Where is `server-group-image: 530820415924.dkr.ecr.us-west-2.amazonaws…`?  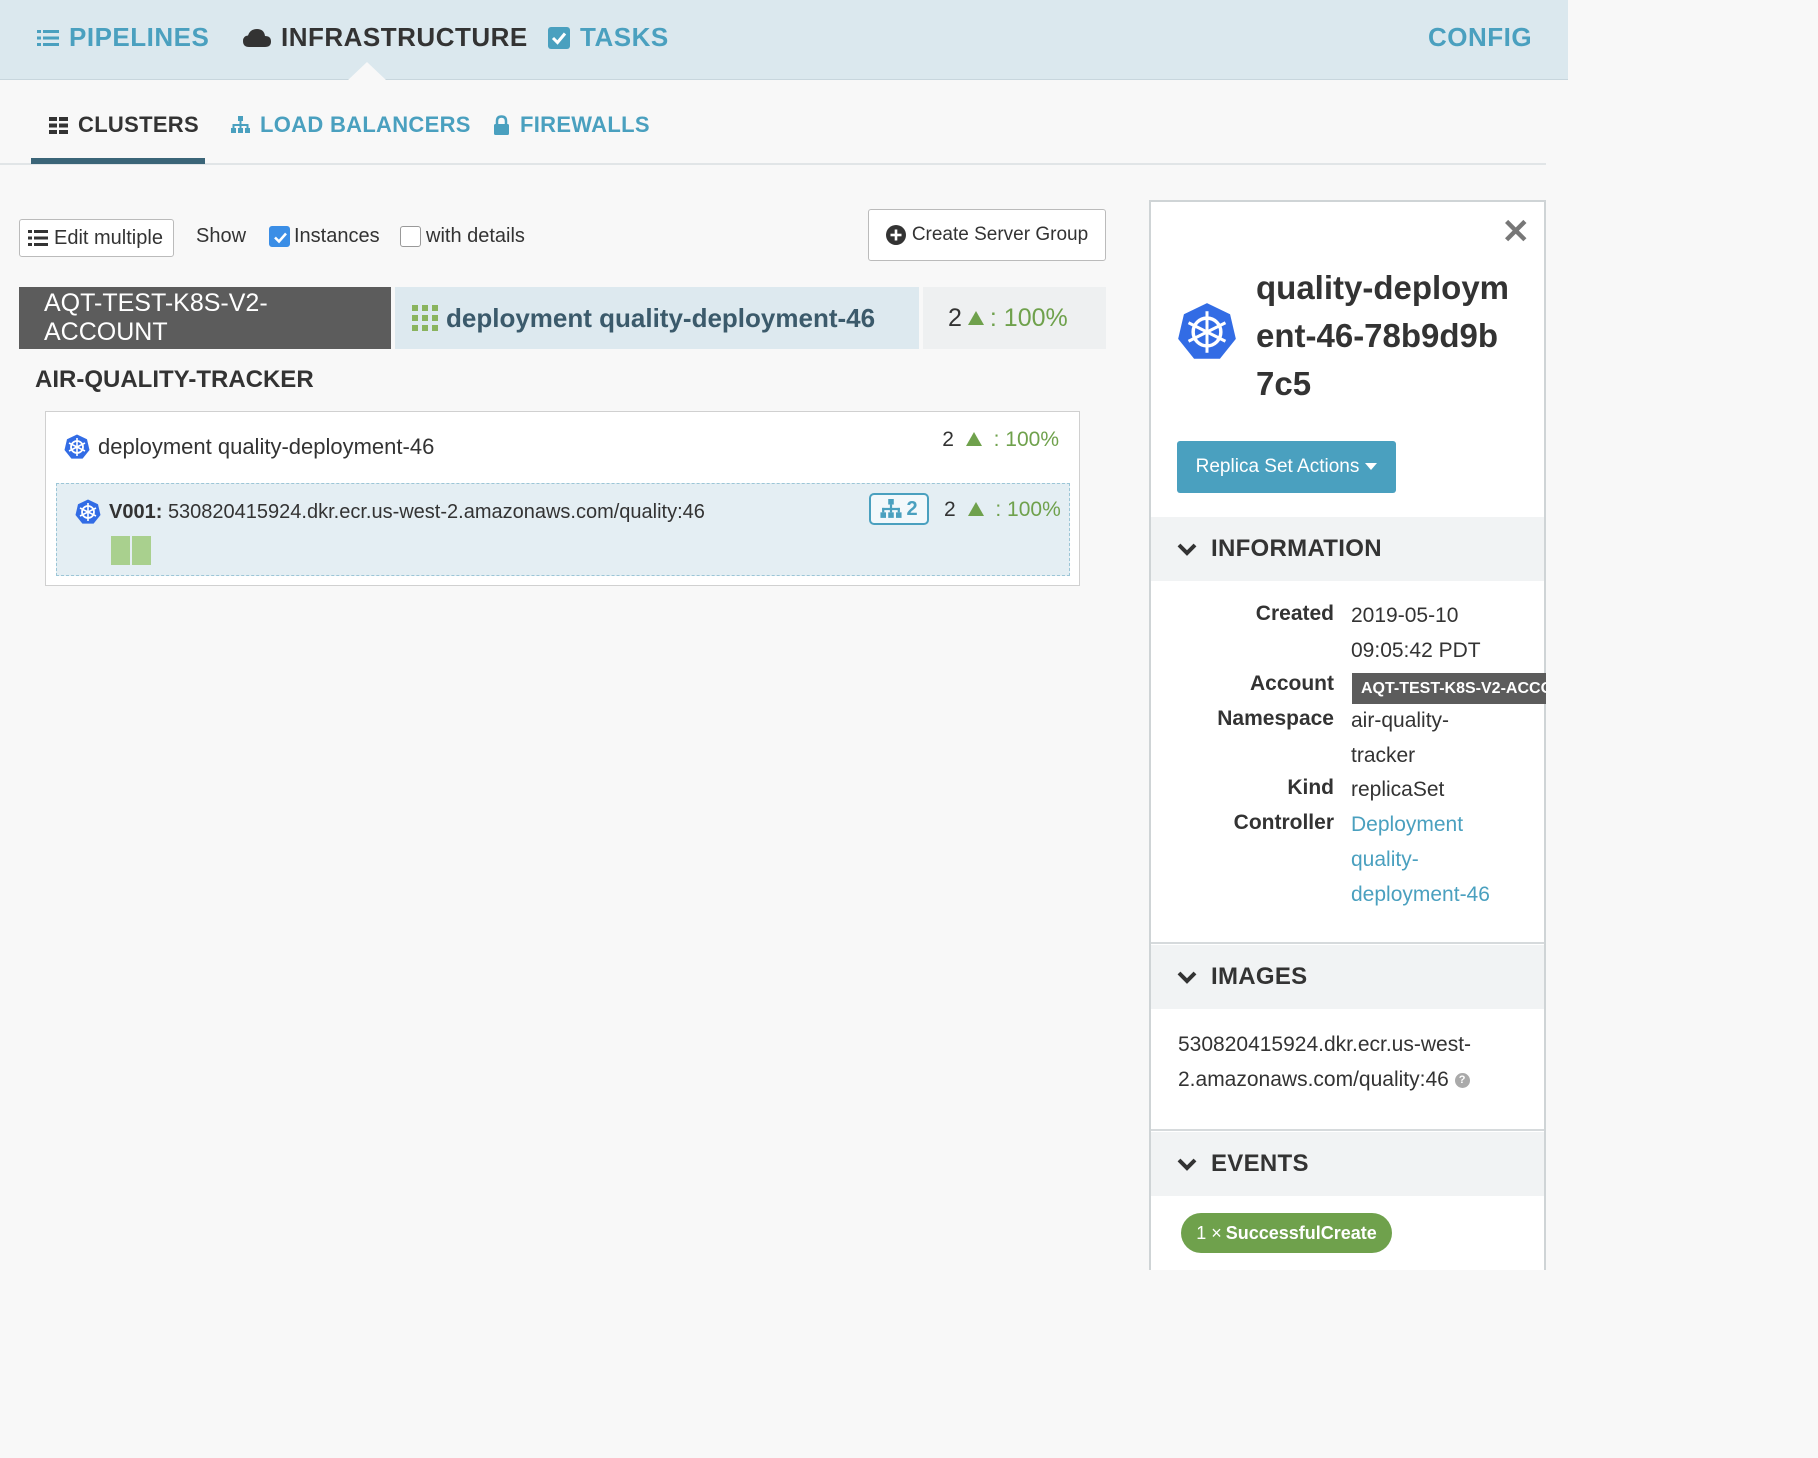
server-group-image: 530820415924.dkr.ecr.us-west-2.amazonaws… is located at coordinates (436, 511).